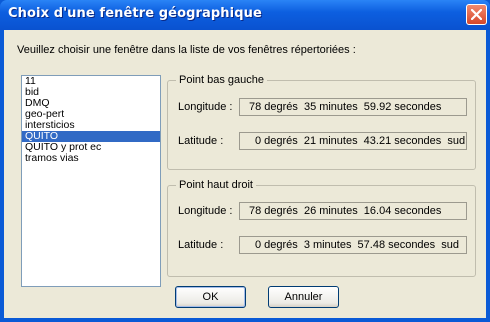 The height and width of the screenshot is (322, 490). What do you see at coordinates (222, 80) in the screenshot?
I see `bottom-left-legend: Point bas gauche` at bounding box center [222, 80].